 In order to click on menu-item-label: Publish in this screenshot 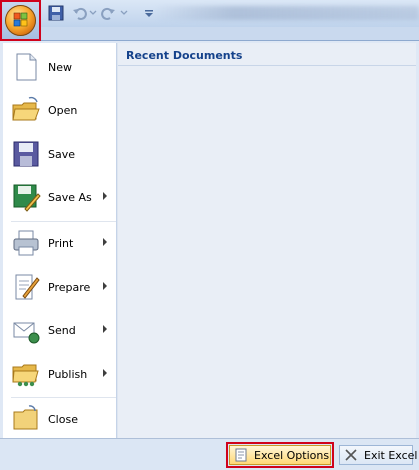, I will do `click(68, 374)`.